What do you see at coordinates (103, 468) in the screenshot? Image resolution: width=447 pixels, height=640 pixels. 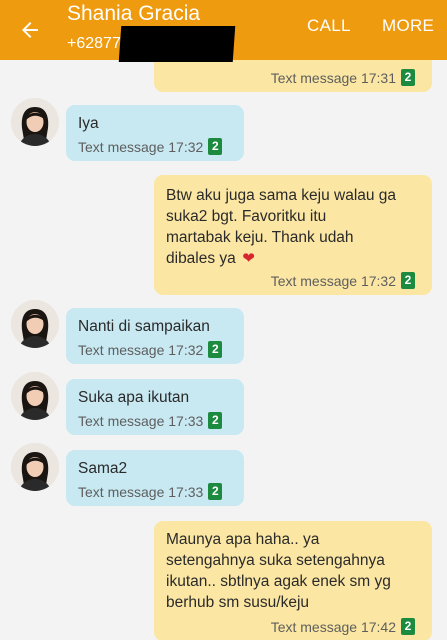 I see `message-text: Sama2` at bounding box center [103, 468].